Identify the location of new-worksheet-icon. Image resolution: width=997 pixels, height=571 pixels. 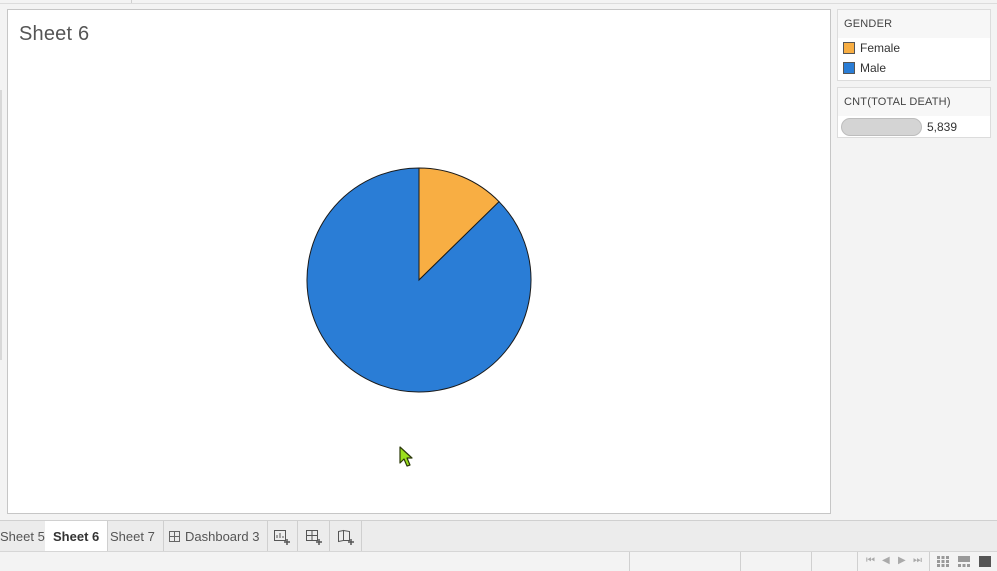
(281, 537).